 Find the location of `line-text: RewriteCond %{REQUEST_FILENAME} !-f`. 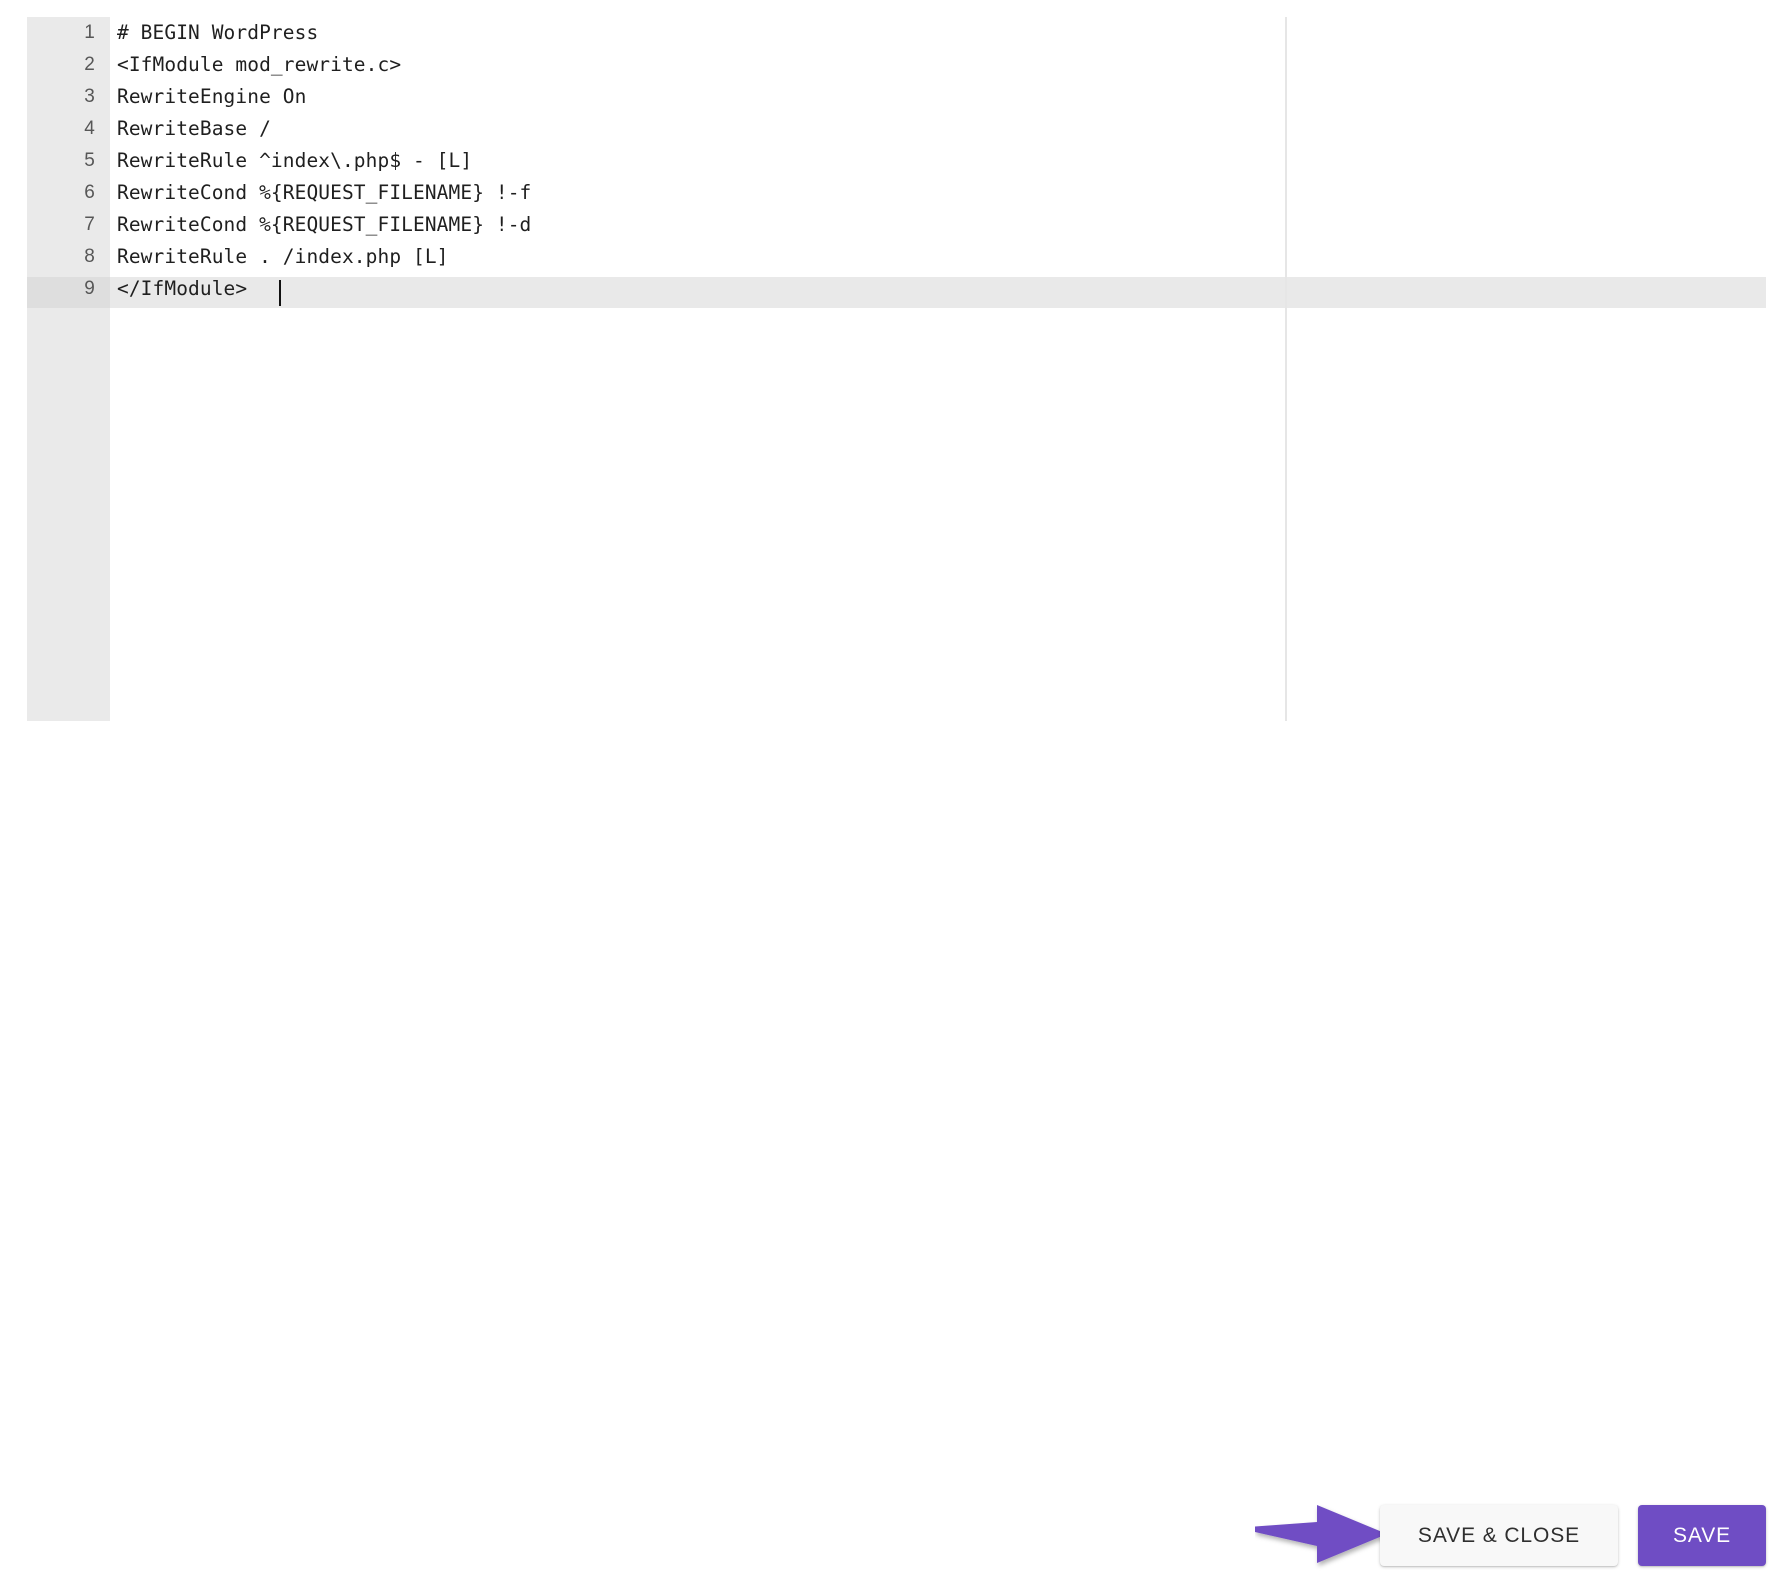

line-text: RewriteCond %{REQUEST_FILENAME} !-f is located at coordinates (324, 193).